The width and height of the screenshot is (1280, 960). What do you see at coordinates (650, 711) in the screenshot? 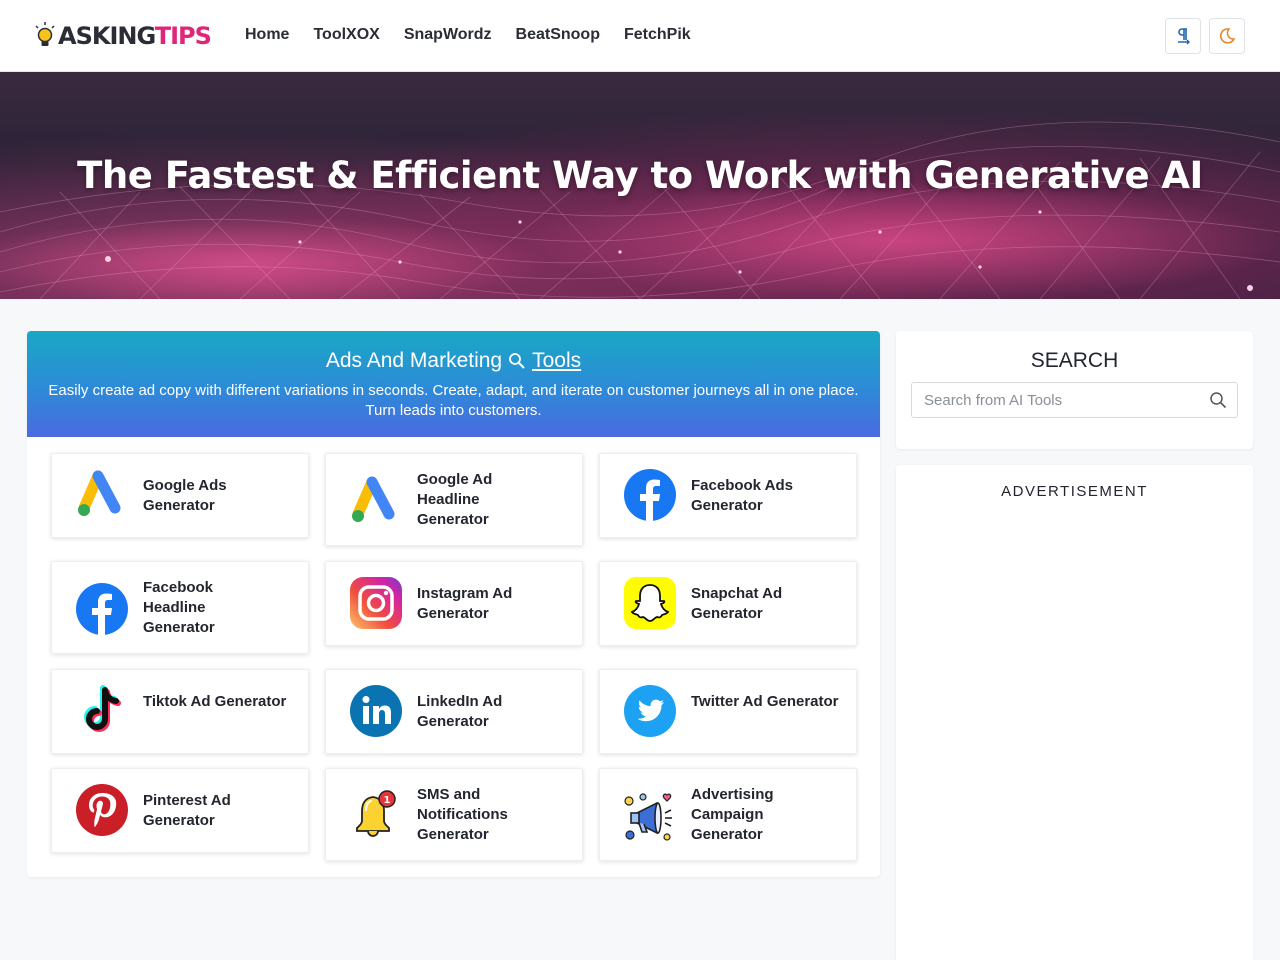
I see `twitter-icon` at bounding box center [650, 711].